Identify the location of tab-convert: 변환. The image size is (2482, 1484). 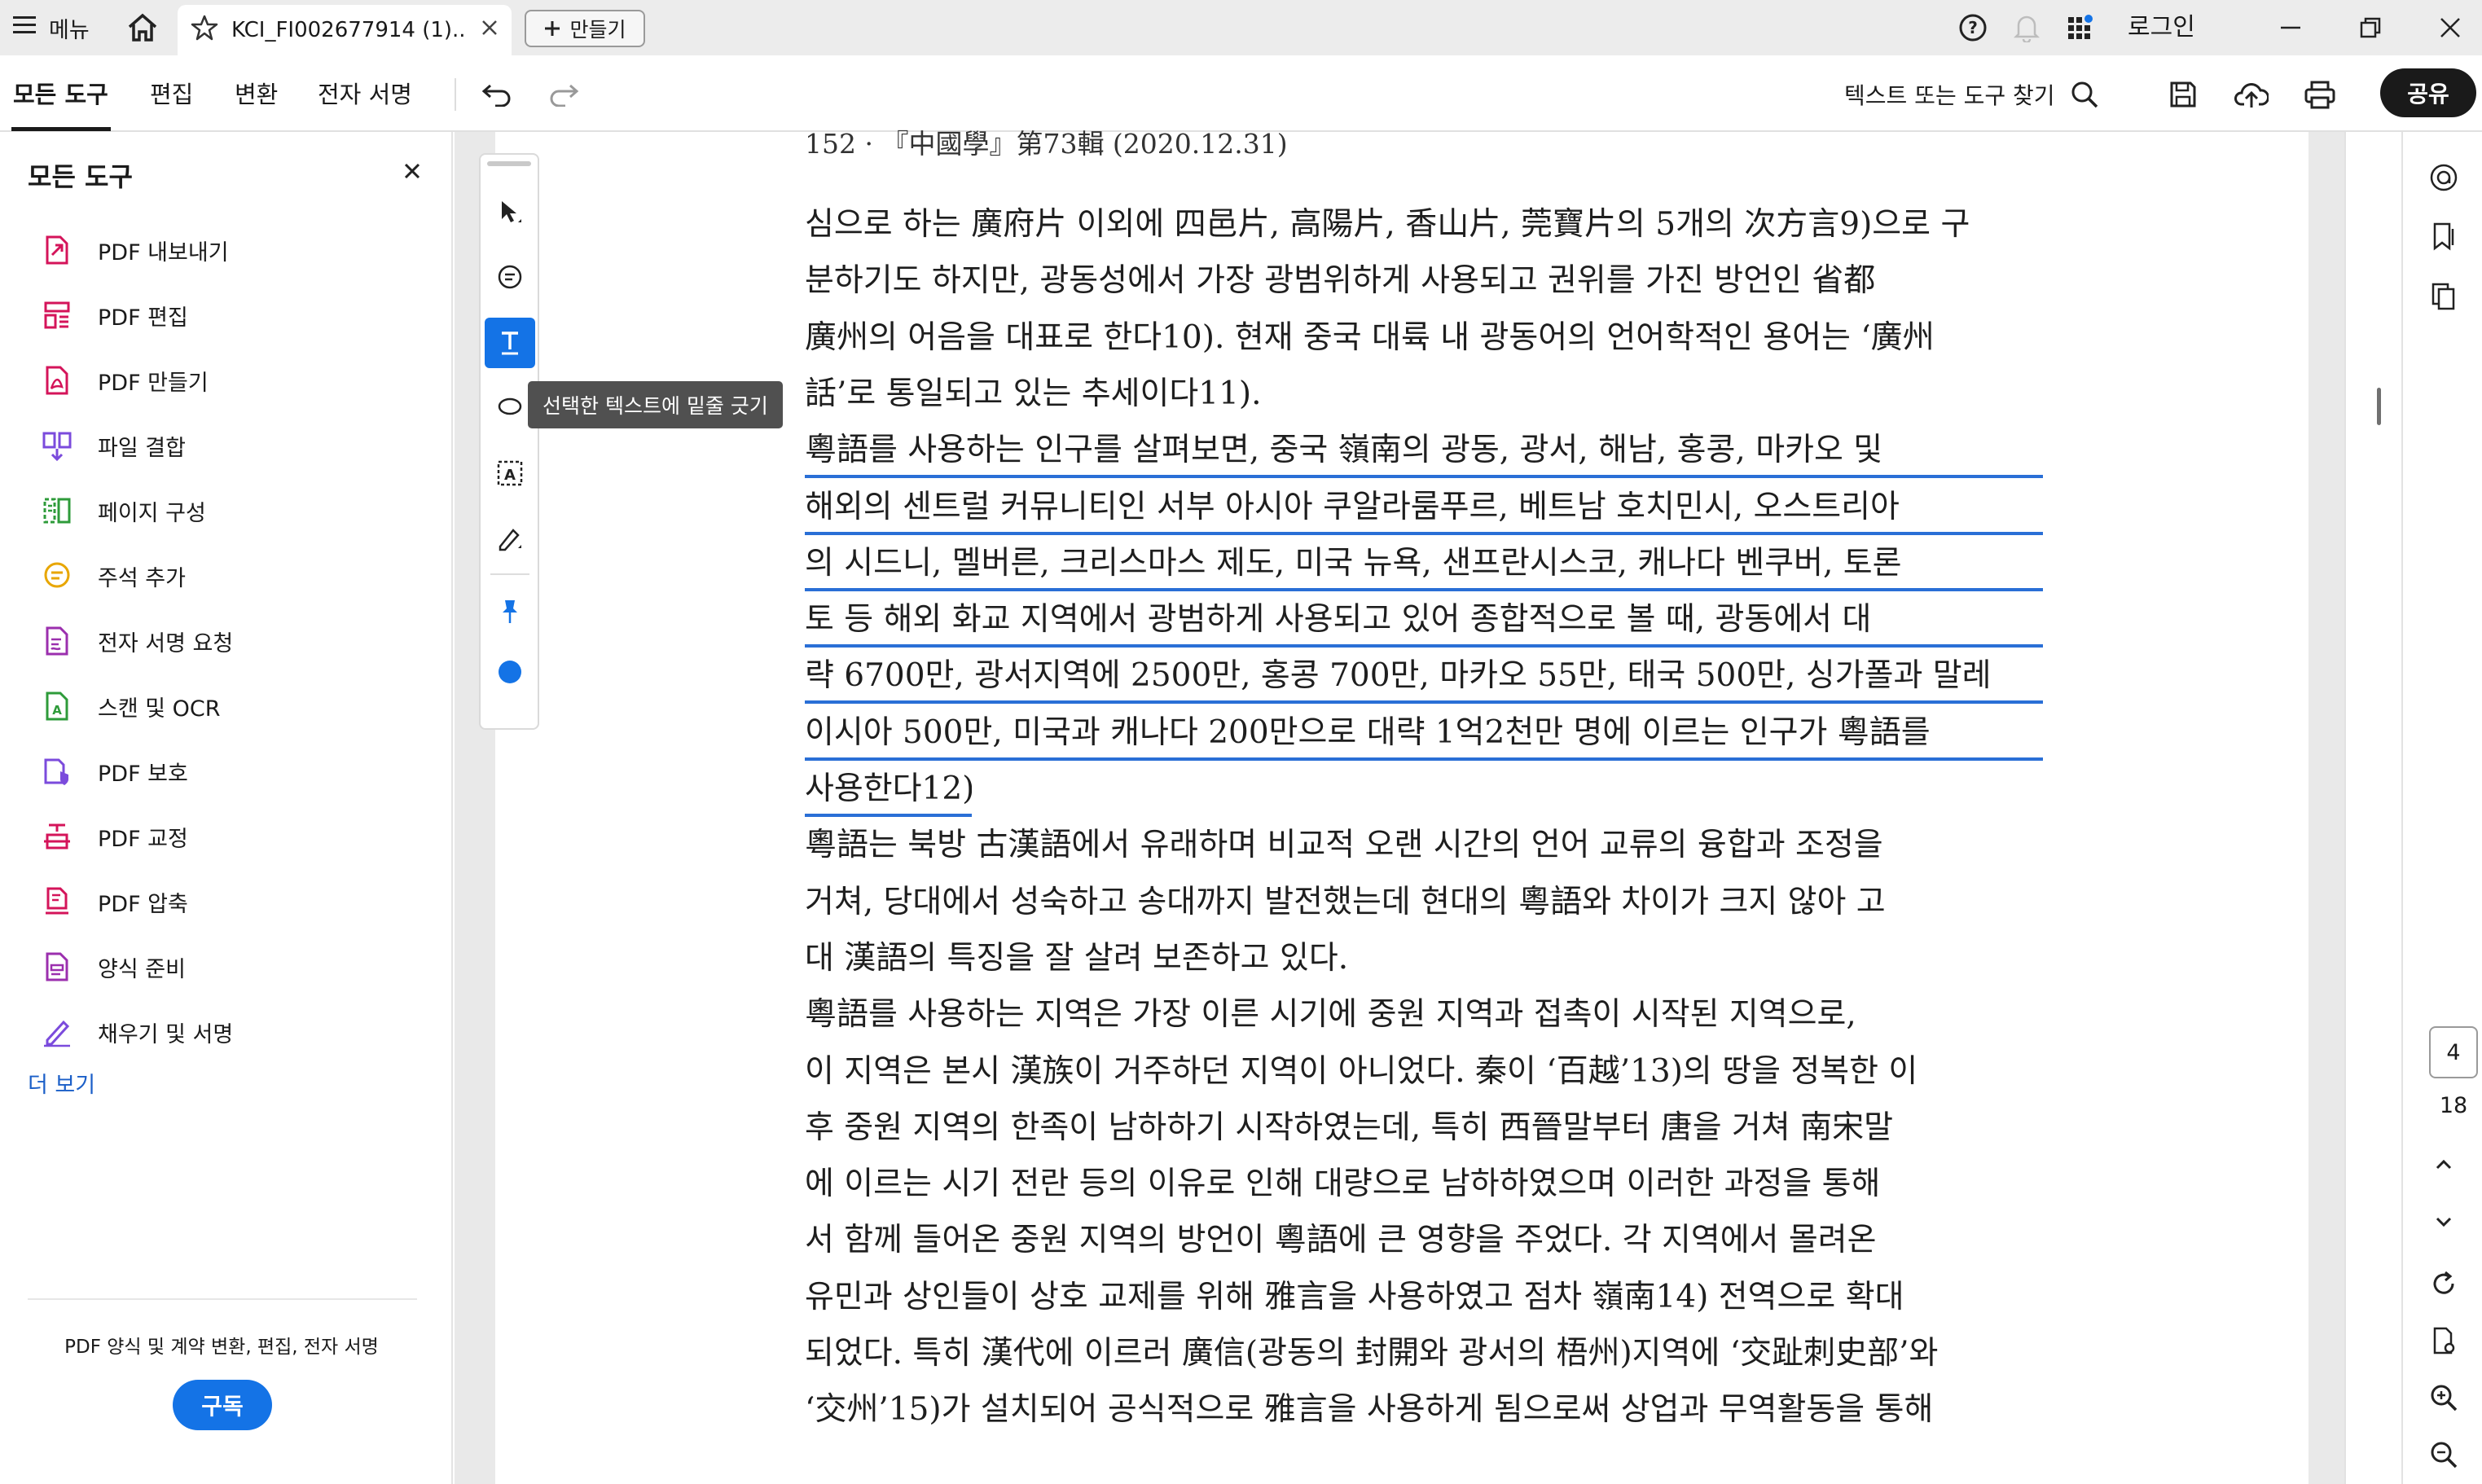
(256, 94).